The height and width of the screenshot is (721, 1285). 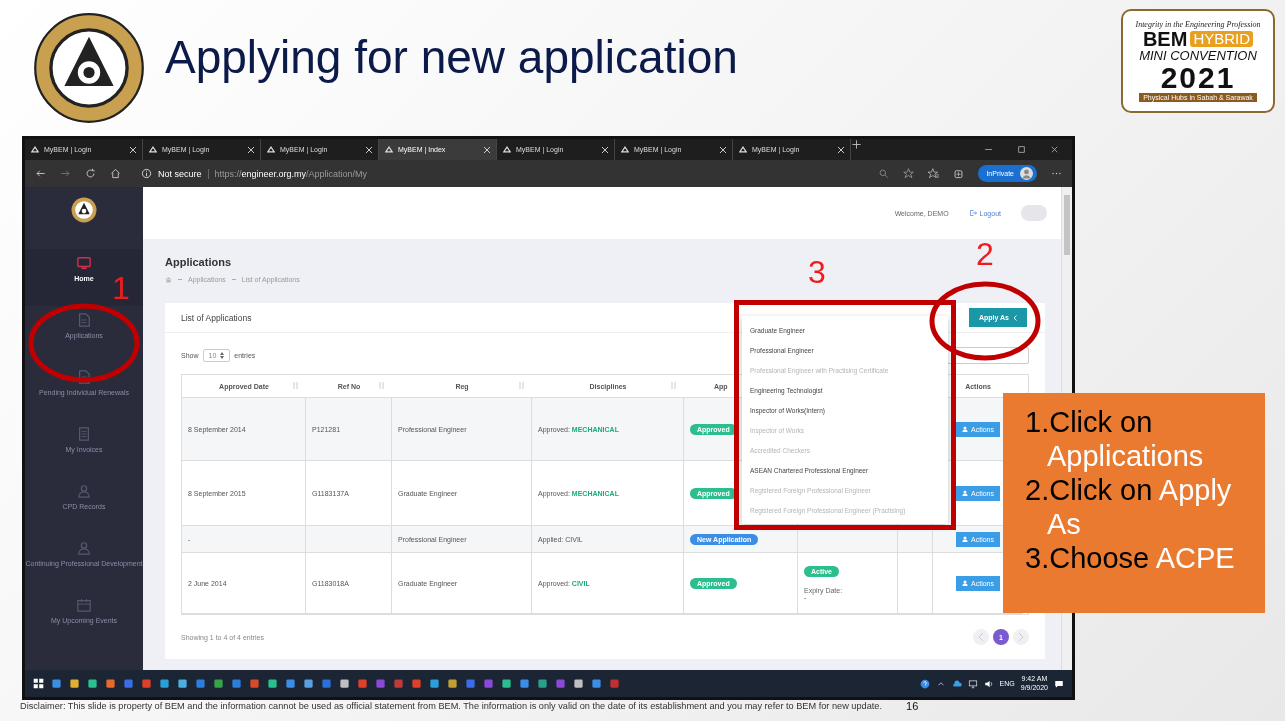 I want to click on forward-icon, so click(x=65, y=173).